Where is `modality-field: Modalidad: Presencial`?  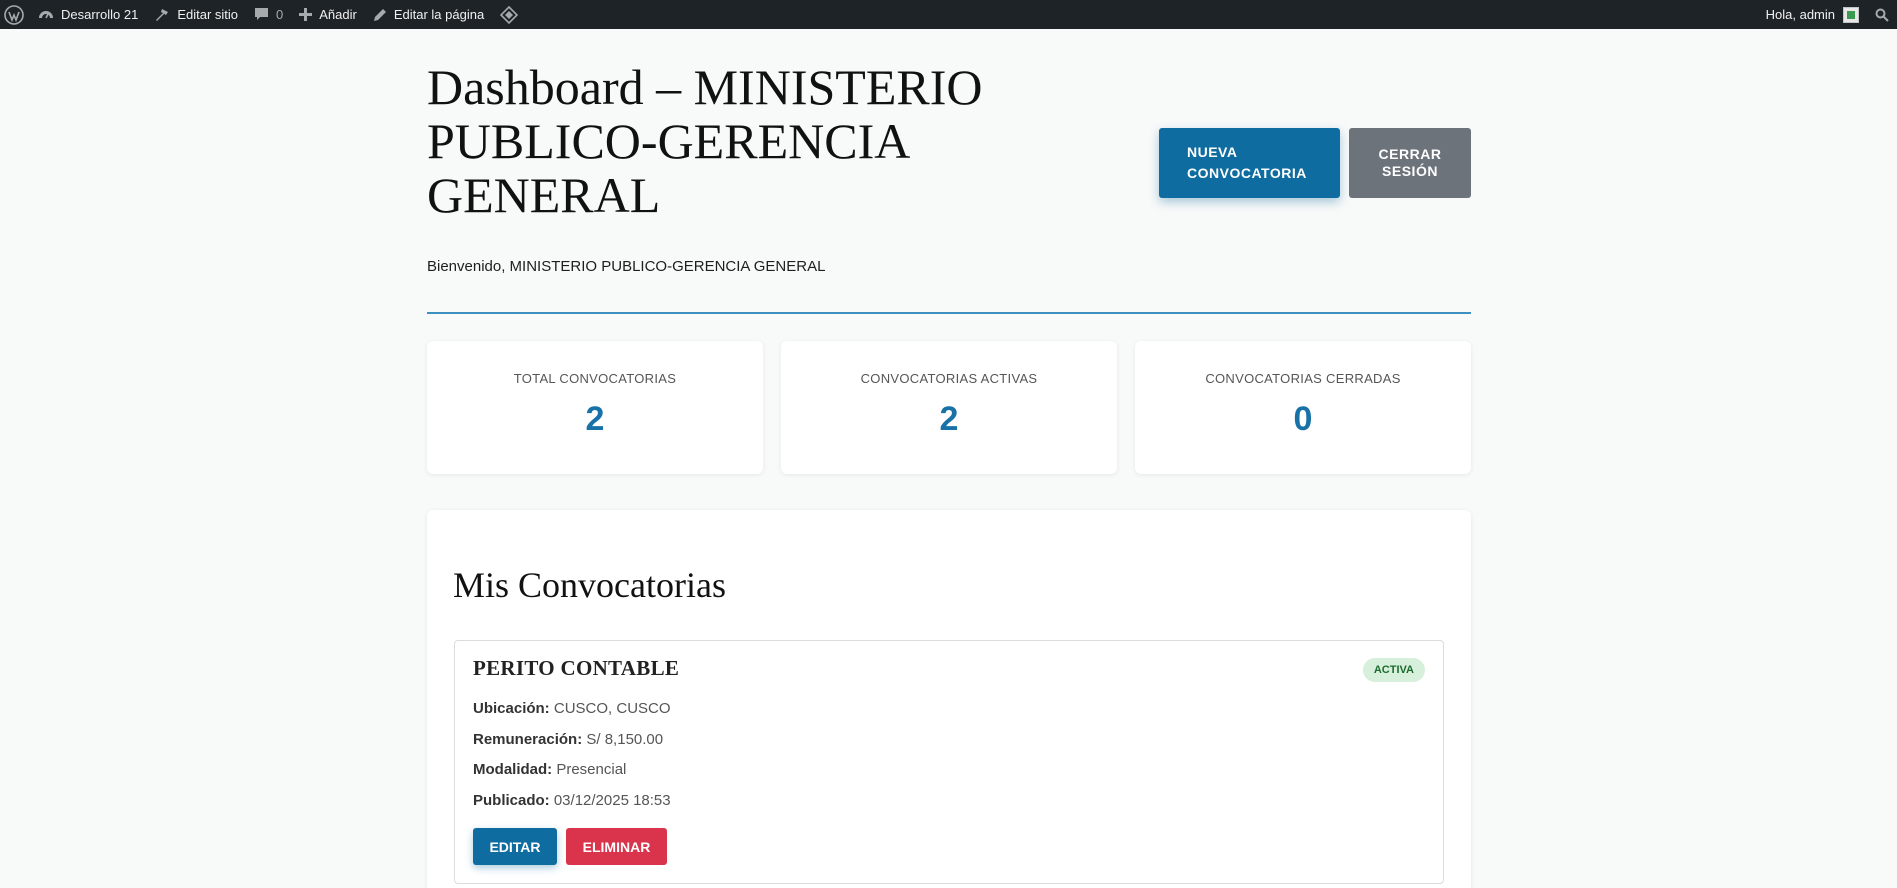
modality-field: Modalidad: Presencial is located at coordinates (549, 769).